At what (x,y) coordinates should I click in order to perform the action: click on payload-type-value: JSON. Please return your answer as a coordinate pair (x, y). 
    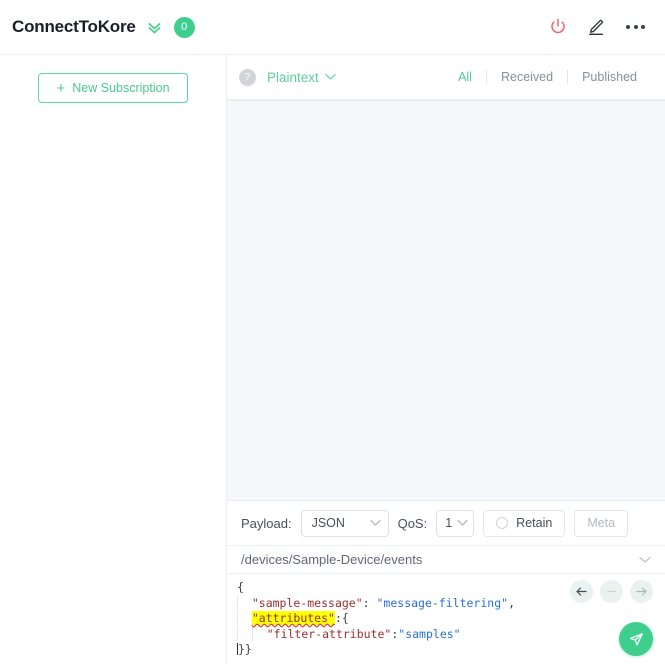
    Looking at the image, I should click on (328, 523).